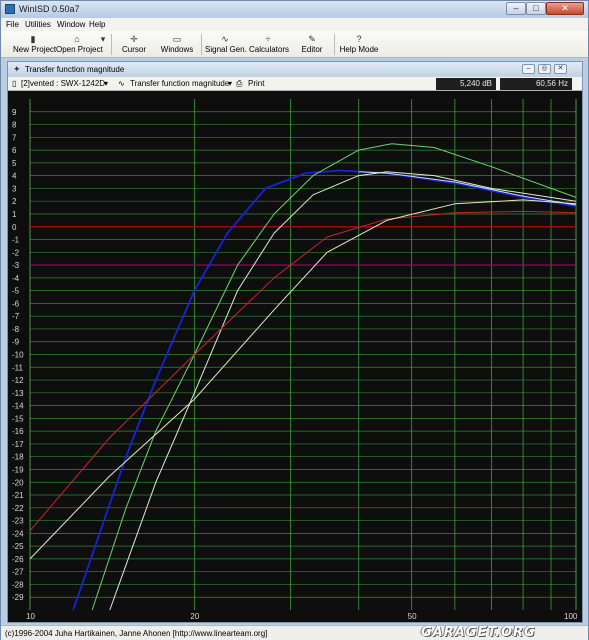 The image size is (589, 640). I want to click on y-tick-label: 9, so click(14, 112).